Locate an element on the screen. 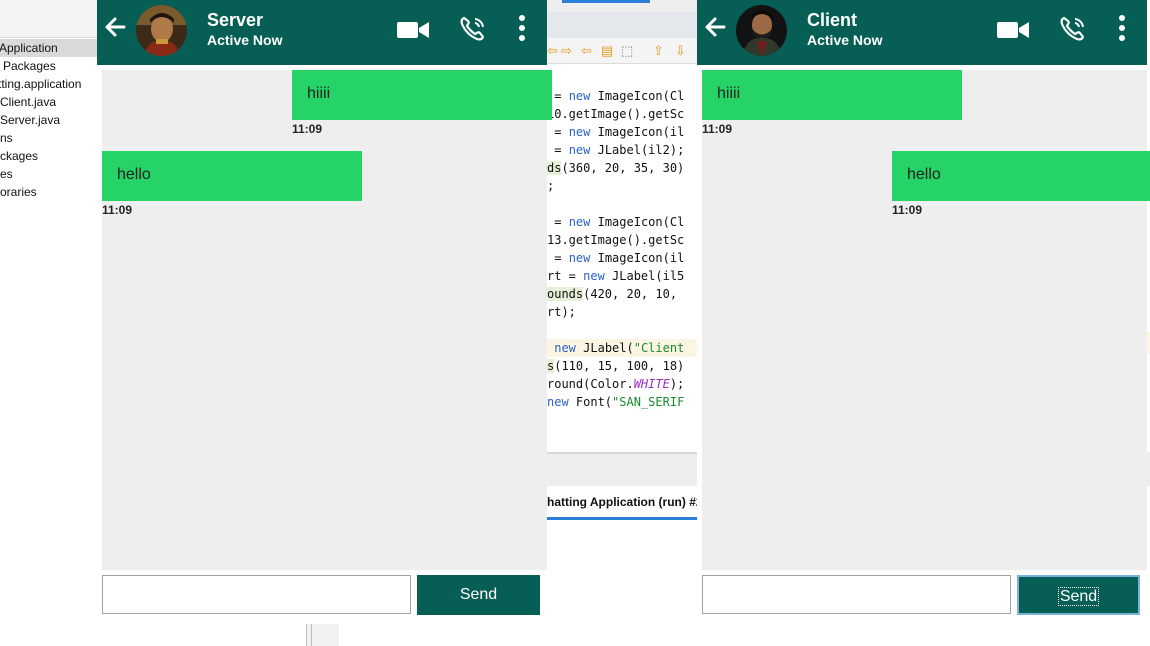 Image resolution: width=1150 pixels, height=646 pixels. select-icon: ⬚ is located at coordinates (628, 50).